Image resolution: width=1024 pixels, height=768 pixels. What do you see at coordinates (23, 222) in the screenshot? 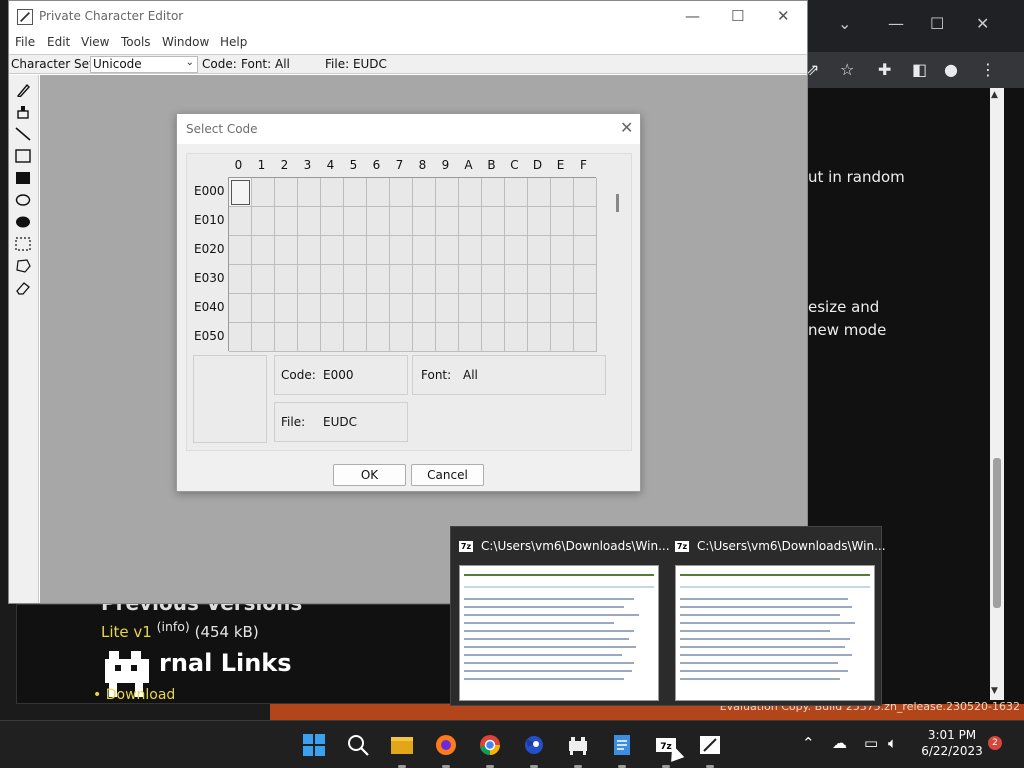
I see `filled-ellipse-icon` at bounding box center [23, 222].